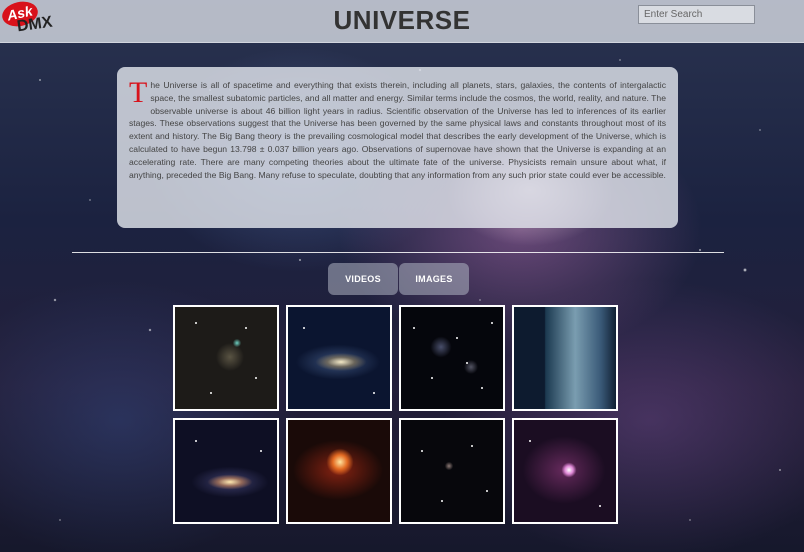 The image size is (804, 552). I want to click on tab-images: IMAGES, so click(434, 279).